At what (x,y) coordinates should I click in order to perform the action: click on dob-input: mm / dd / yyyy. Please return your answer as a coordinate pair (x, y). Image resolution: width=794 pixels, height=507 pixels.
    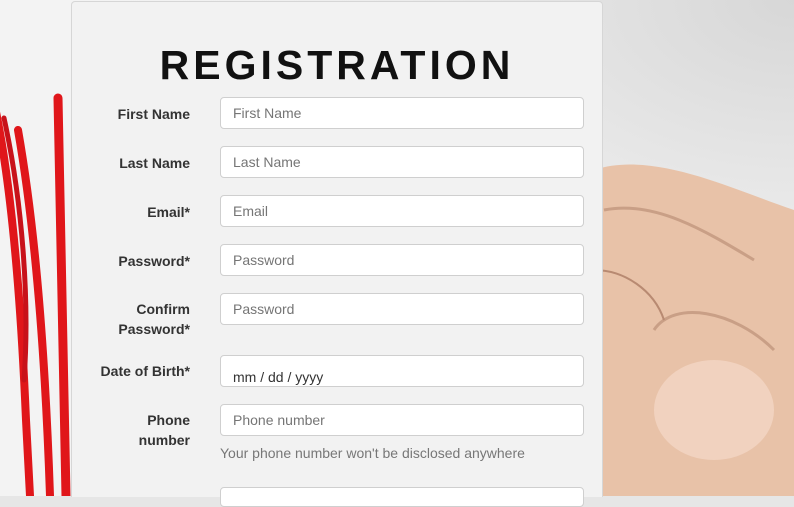
    Looking at the image, I should click on (402, 371).